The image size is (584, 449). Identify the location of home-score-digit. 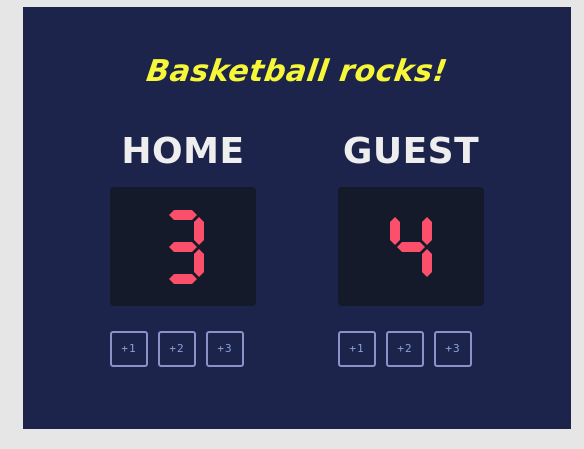
(186, 246).